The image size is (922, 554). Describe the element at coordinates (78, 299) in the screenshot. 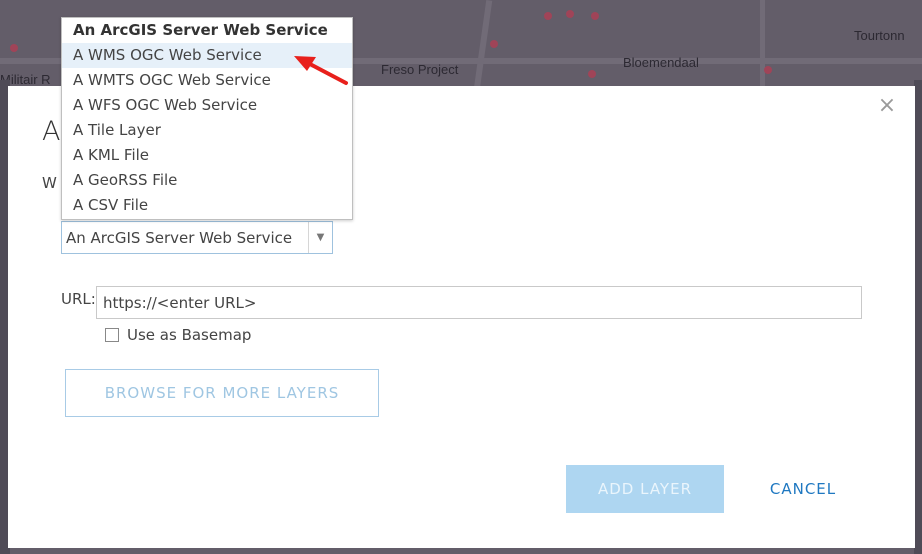

I see `url-label: URL:` at that location.